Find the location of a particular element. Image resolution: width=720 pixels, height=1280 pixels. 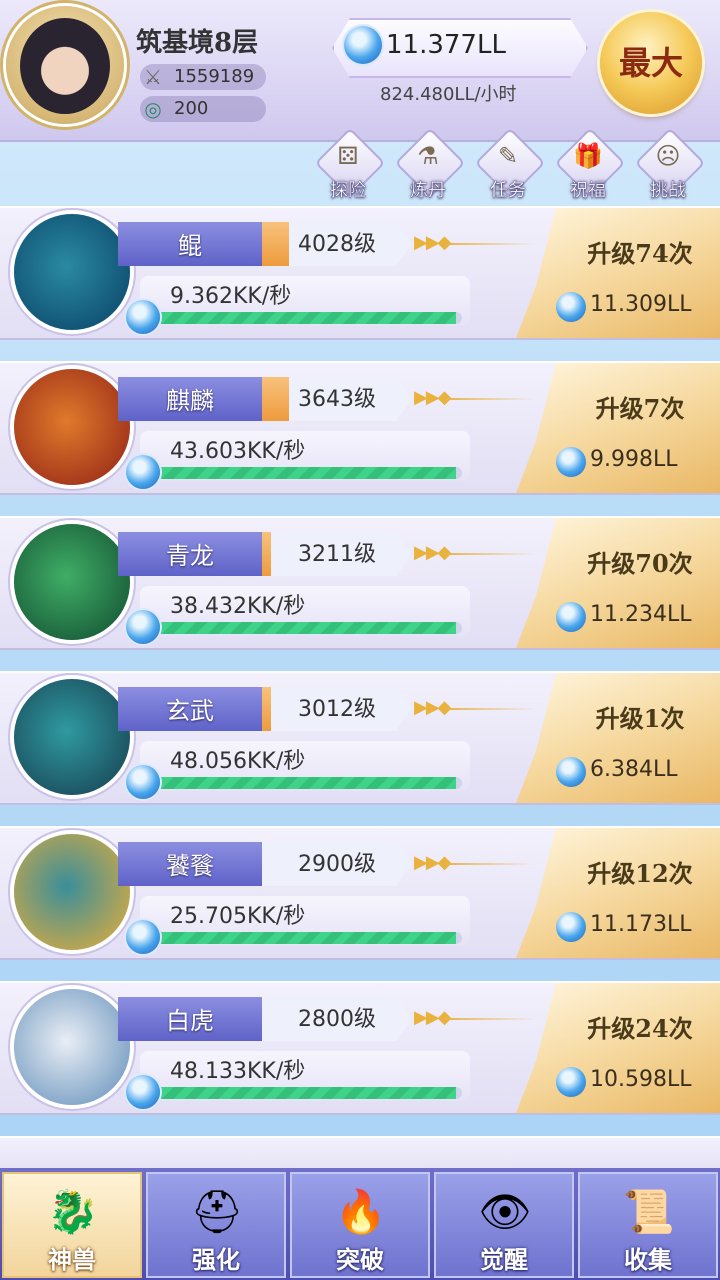

nav-explore: ⚄ 探险 is located at coordinates (350, 165).